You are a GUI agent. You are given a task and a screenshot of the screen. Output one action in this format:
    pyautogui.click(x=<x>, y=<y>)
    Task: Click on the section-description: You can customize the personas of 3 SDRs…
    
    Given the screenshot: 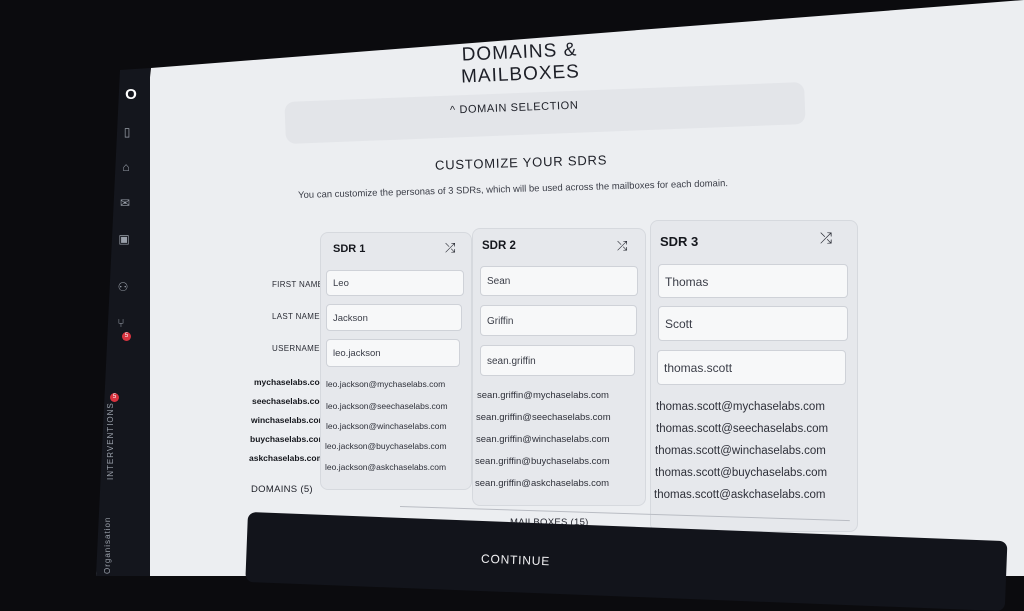 What is the action you would take?
    pyautogui.click(x=513, y=189)
    